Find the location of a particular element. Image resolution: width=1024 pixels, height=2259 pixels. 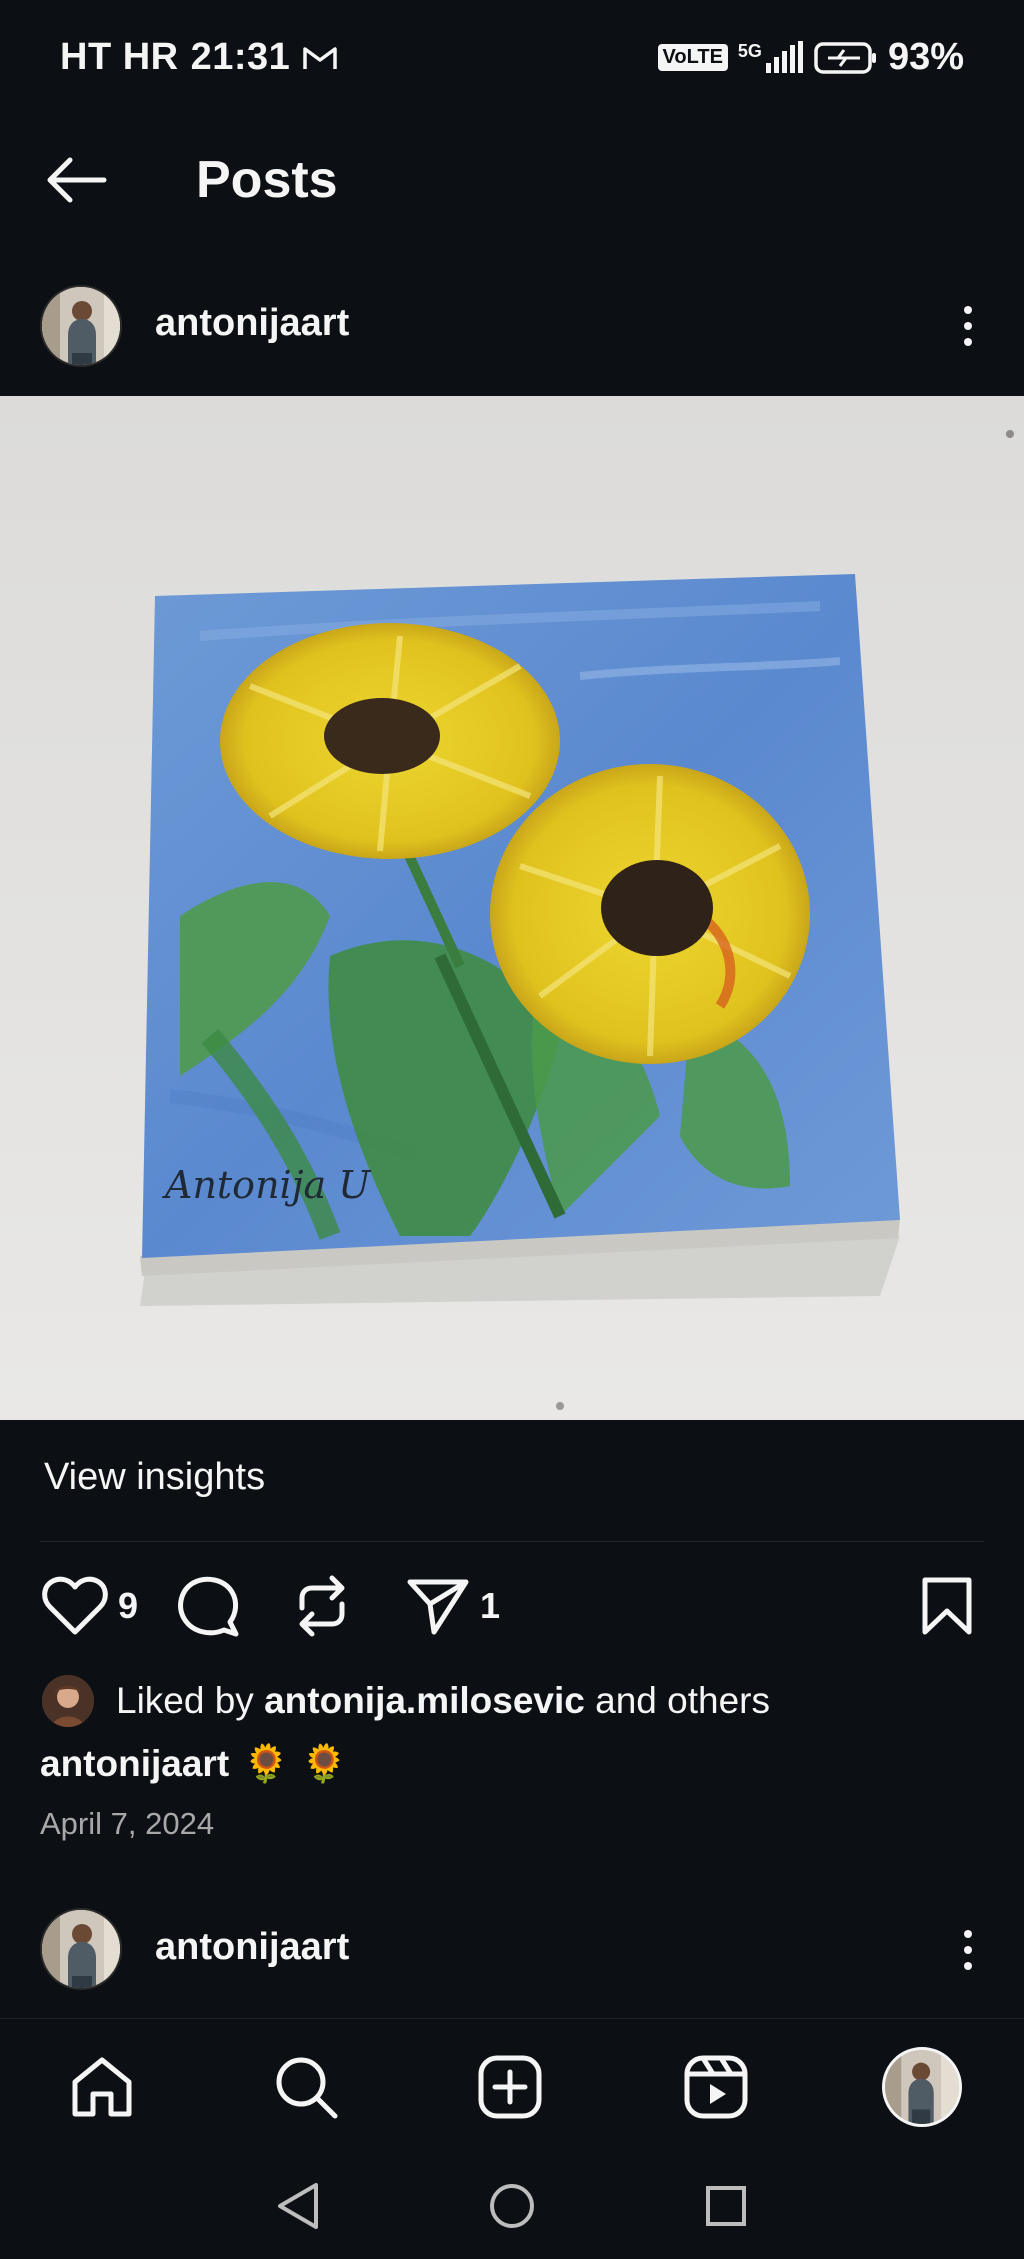

volte-badge: VoLTE is located at coordinates (692, 57).